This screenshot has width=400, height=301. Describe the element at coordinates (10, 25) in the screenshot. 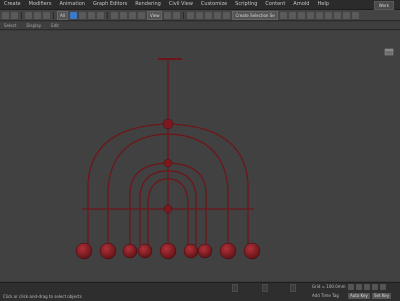

I see `ribbon-select-label: Select` at that location.